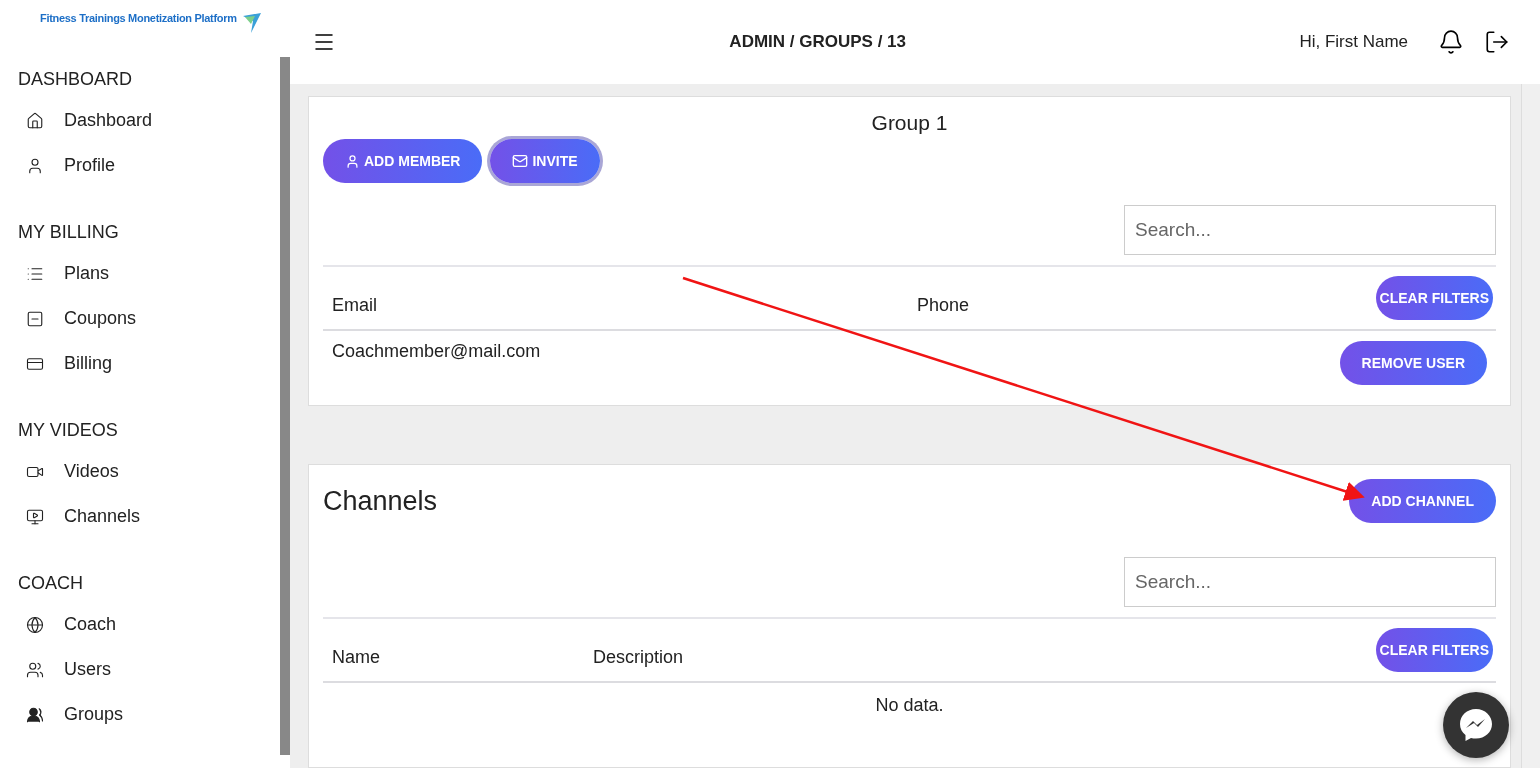 The image size is (1540, 768). I want to click on mail-icon, so click(520, 161).